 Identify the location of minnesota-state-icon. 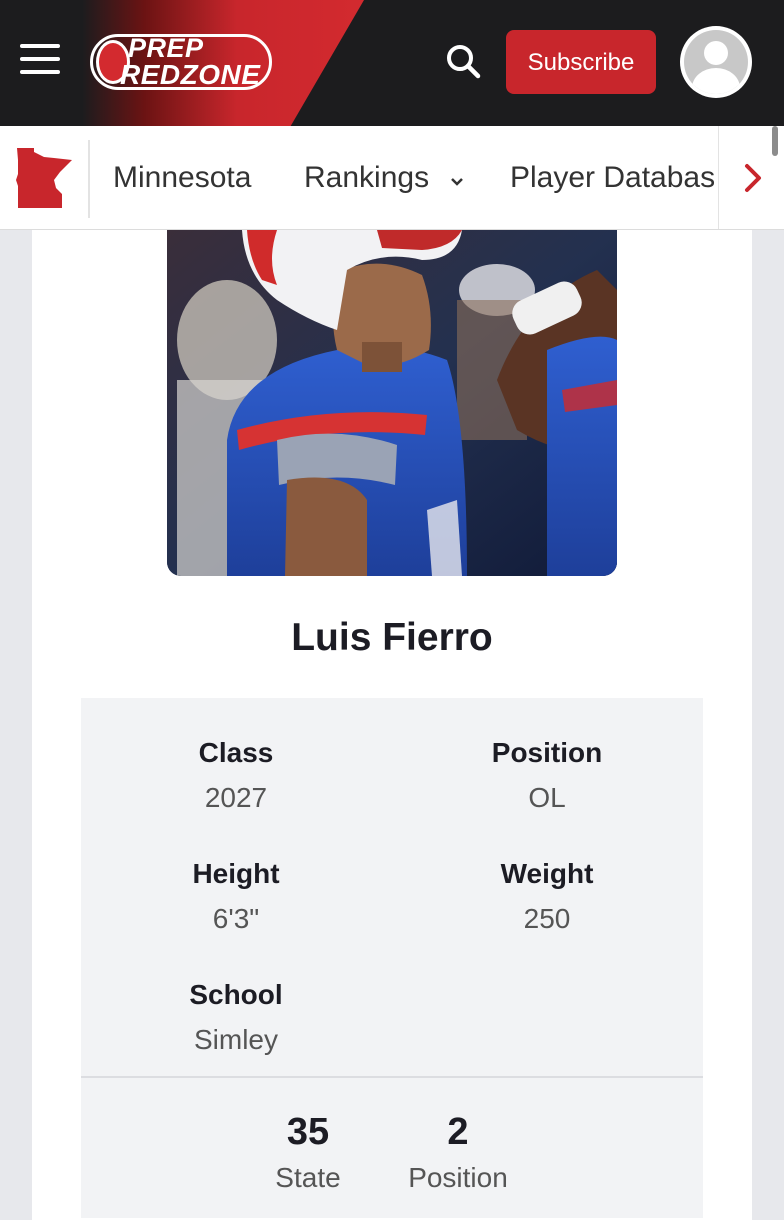
(44, 178).